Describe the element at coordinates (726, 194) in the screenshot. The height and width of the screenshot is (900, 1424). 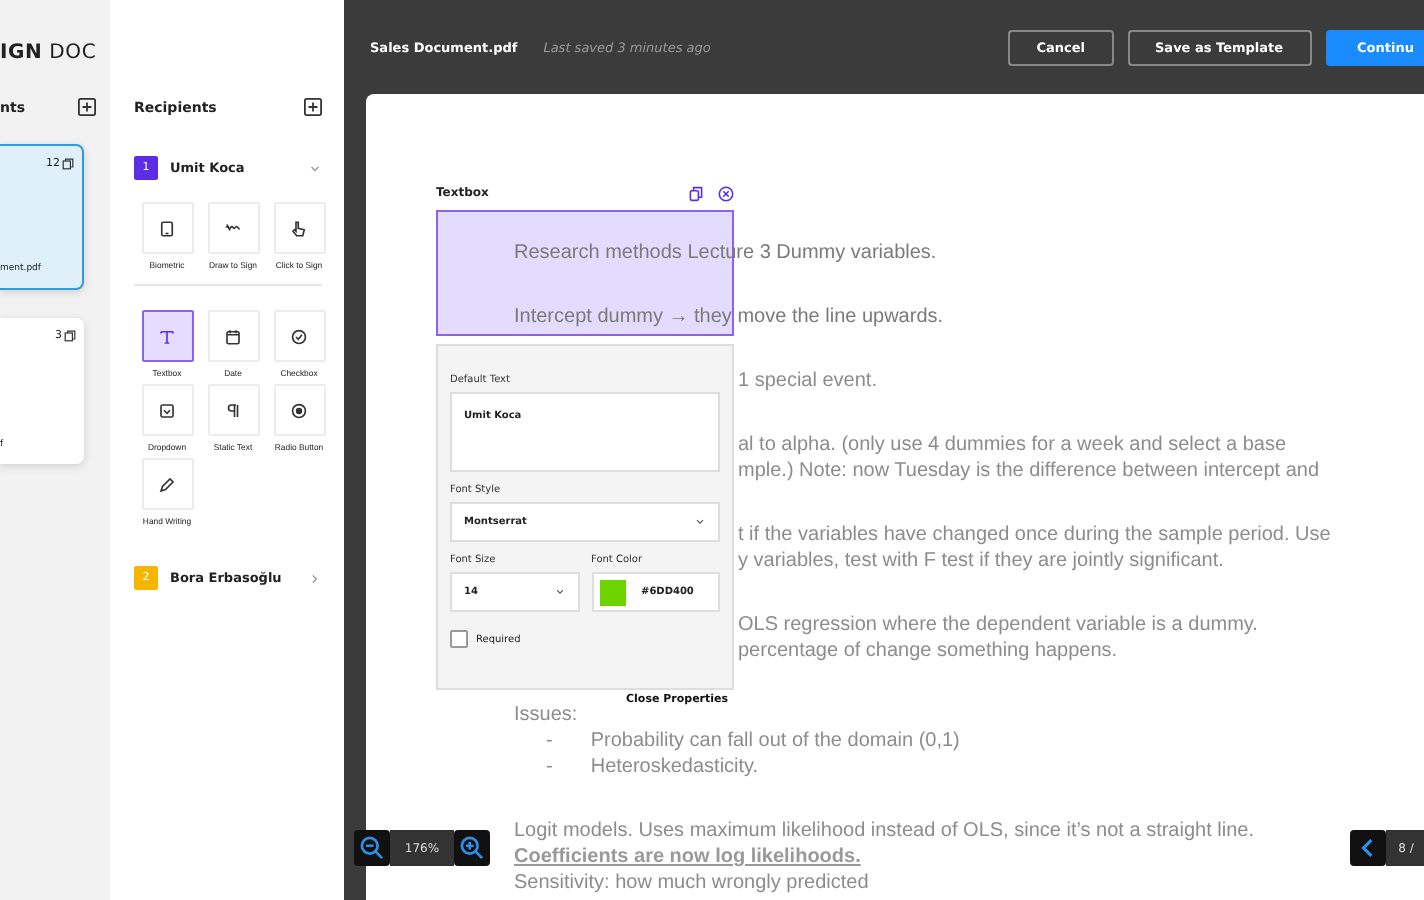
I see `close-icon` at that location.